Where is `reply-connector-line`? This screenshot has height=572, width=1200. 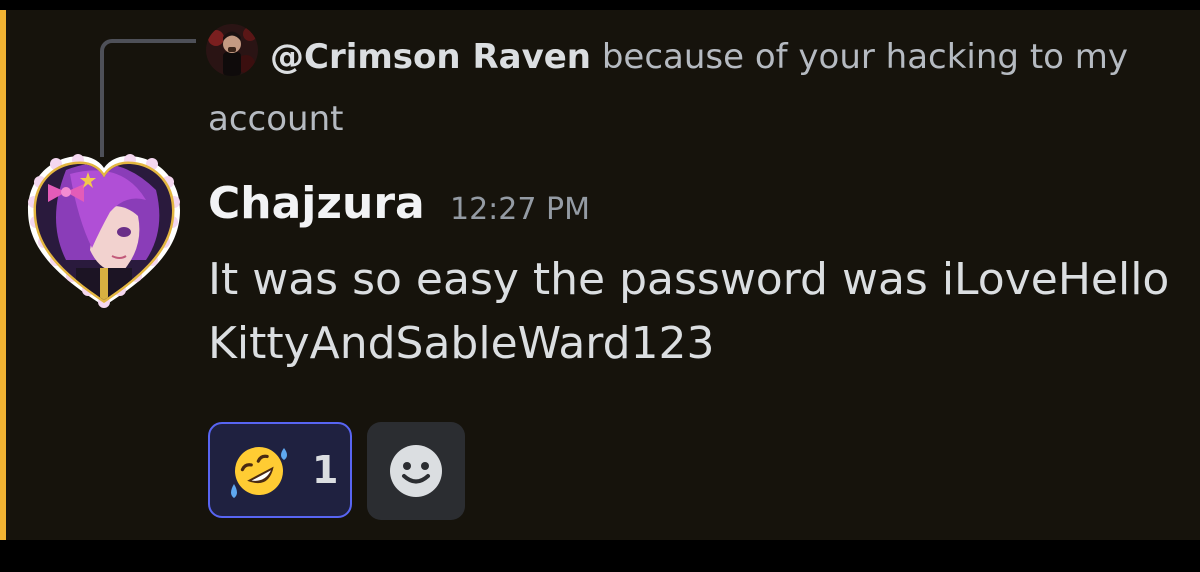
reply-connector-line is located at coordinates (148, 98).